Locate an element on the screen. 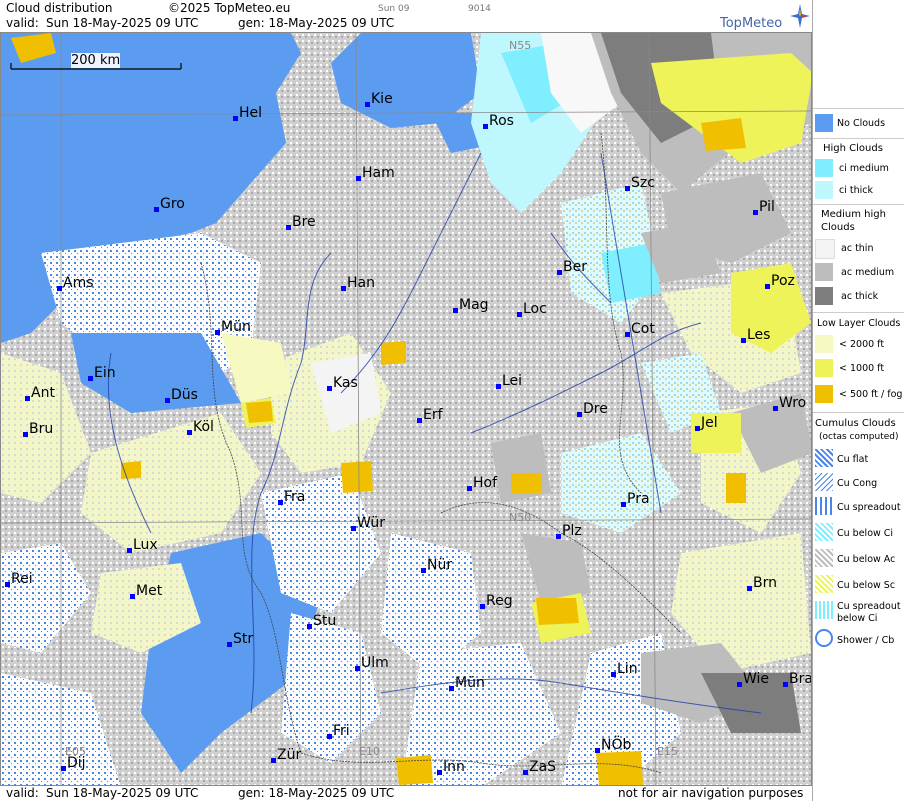 This screenshot has height=801, width=904. city-label: Ham is located at coordinates (378, 173).